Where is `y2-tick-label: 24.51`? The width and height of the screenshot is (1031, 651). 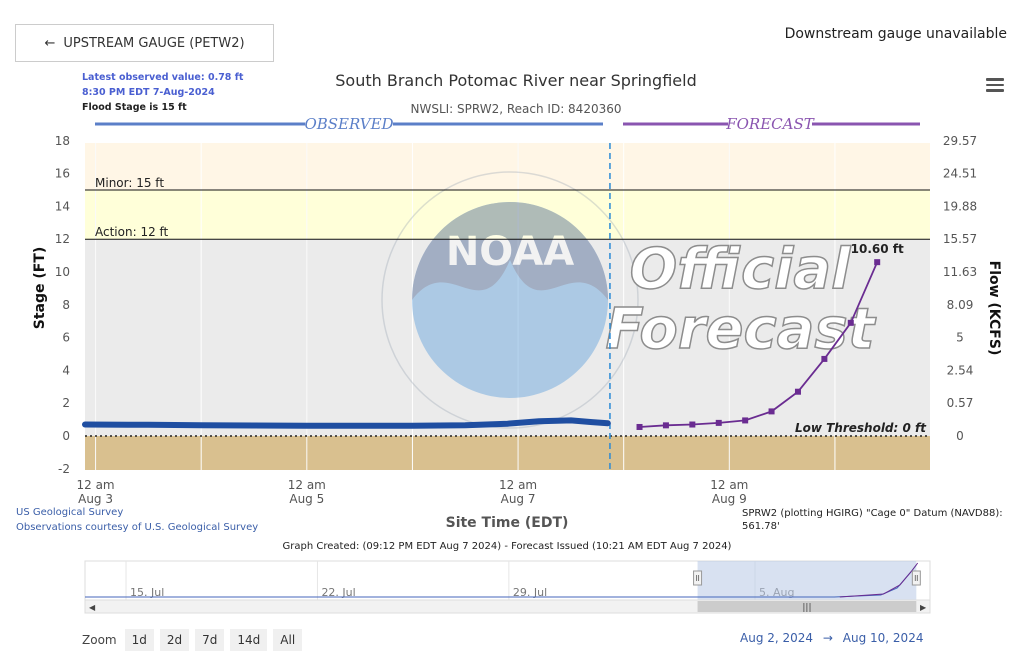
y2-tick-label: 24.51 is located at coordinates (960, 174).